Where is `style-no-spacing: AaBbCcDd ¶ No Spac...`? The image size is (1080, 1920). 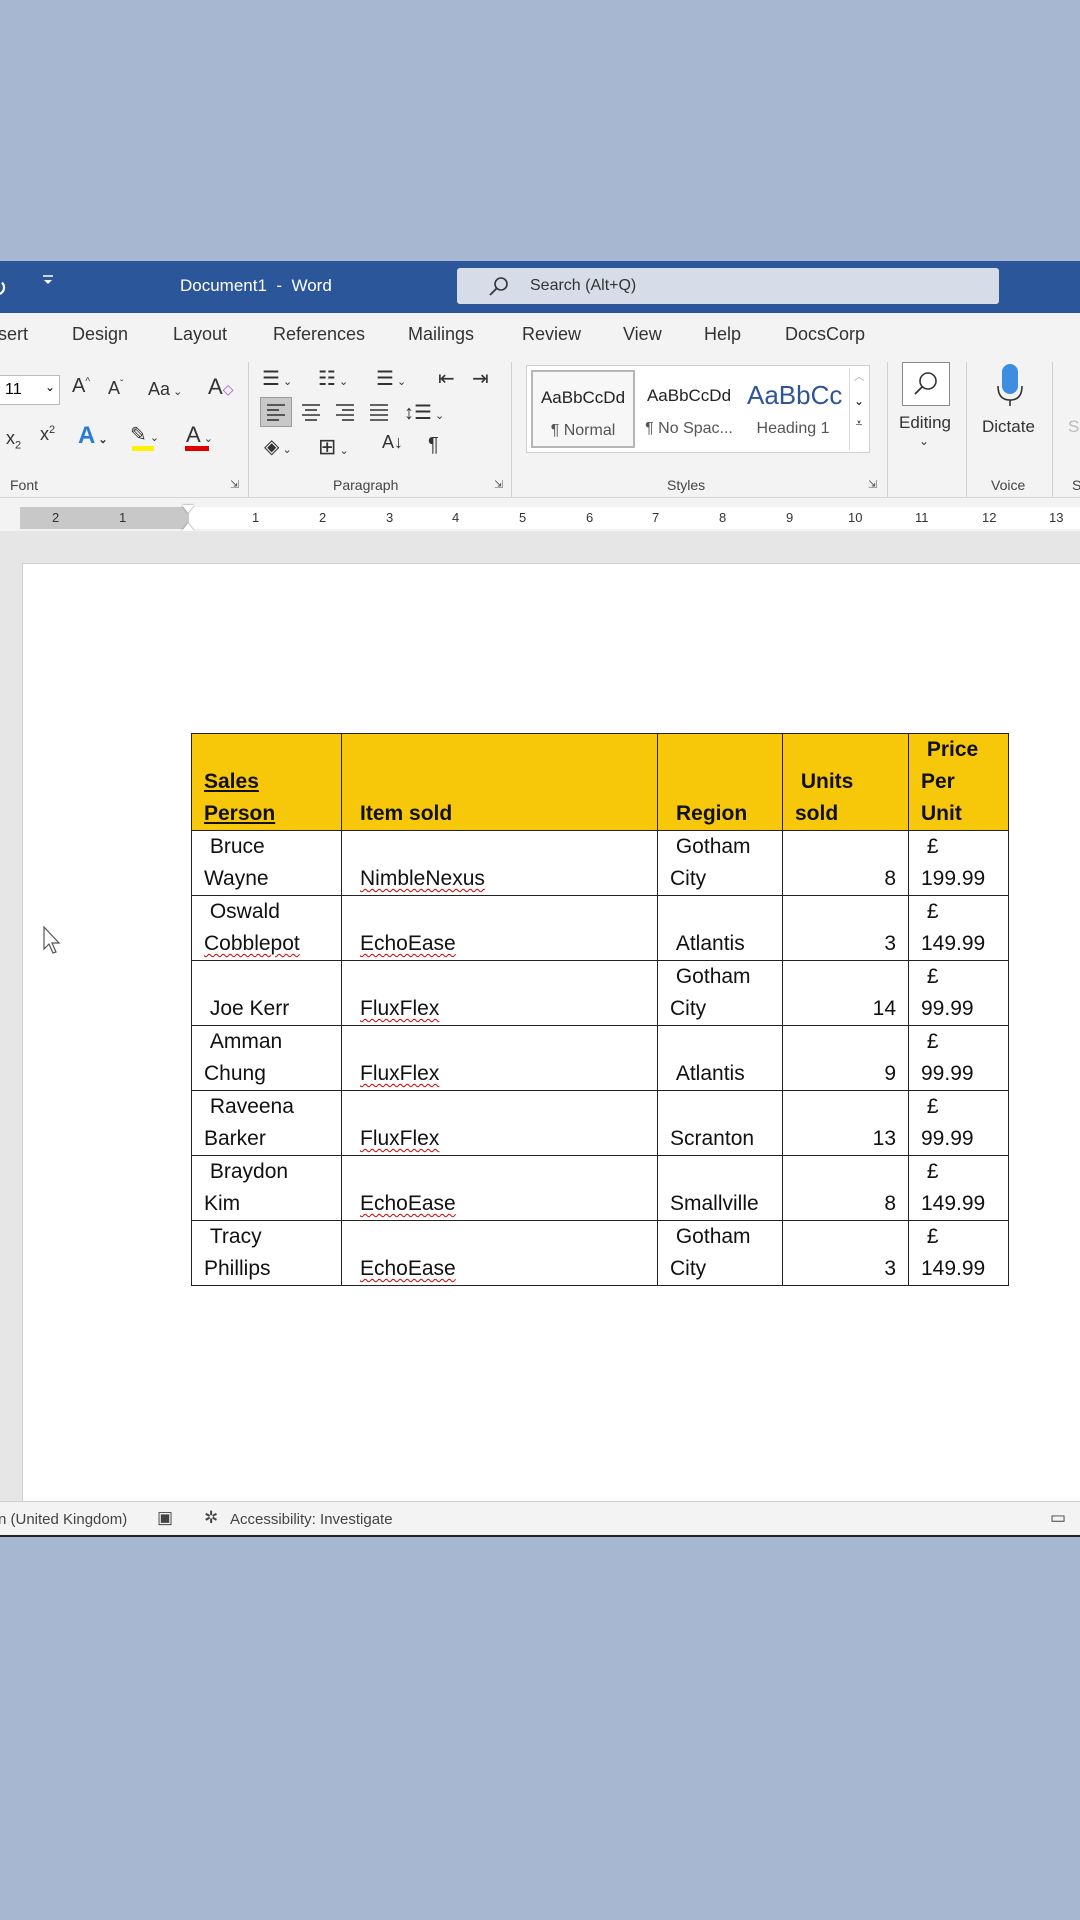
style-no-spacing: AaBbCcDd ¶ No Spac... is located at coordinates (689, 409).